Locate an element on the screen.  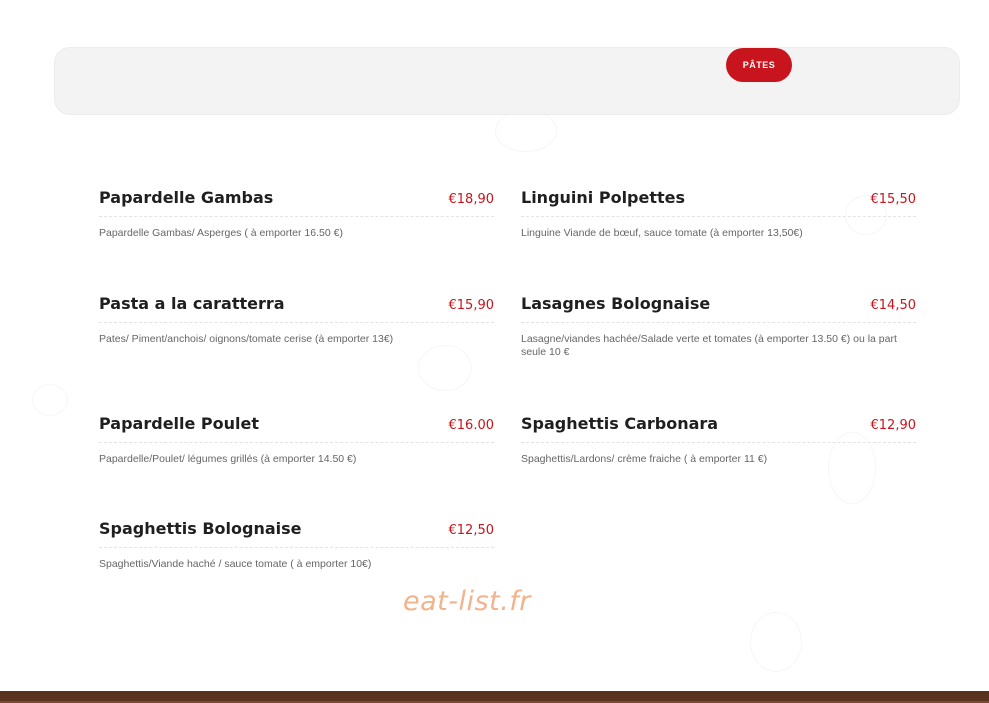
category-tabbar: PÂTES is located at coordinates (507, 81).